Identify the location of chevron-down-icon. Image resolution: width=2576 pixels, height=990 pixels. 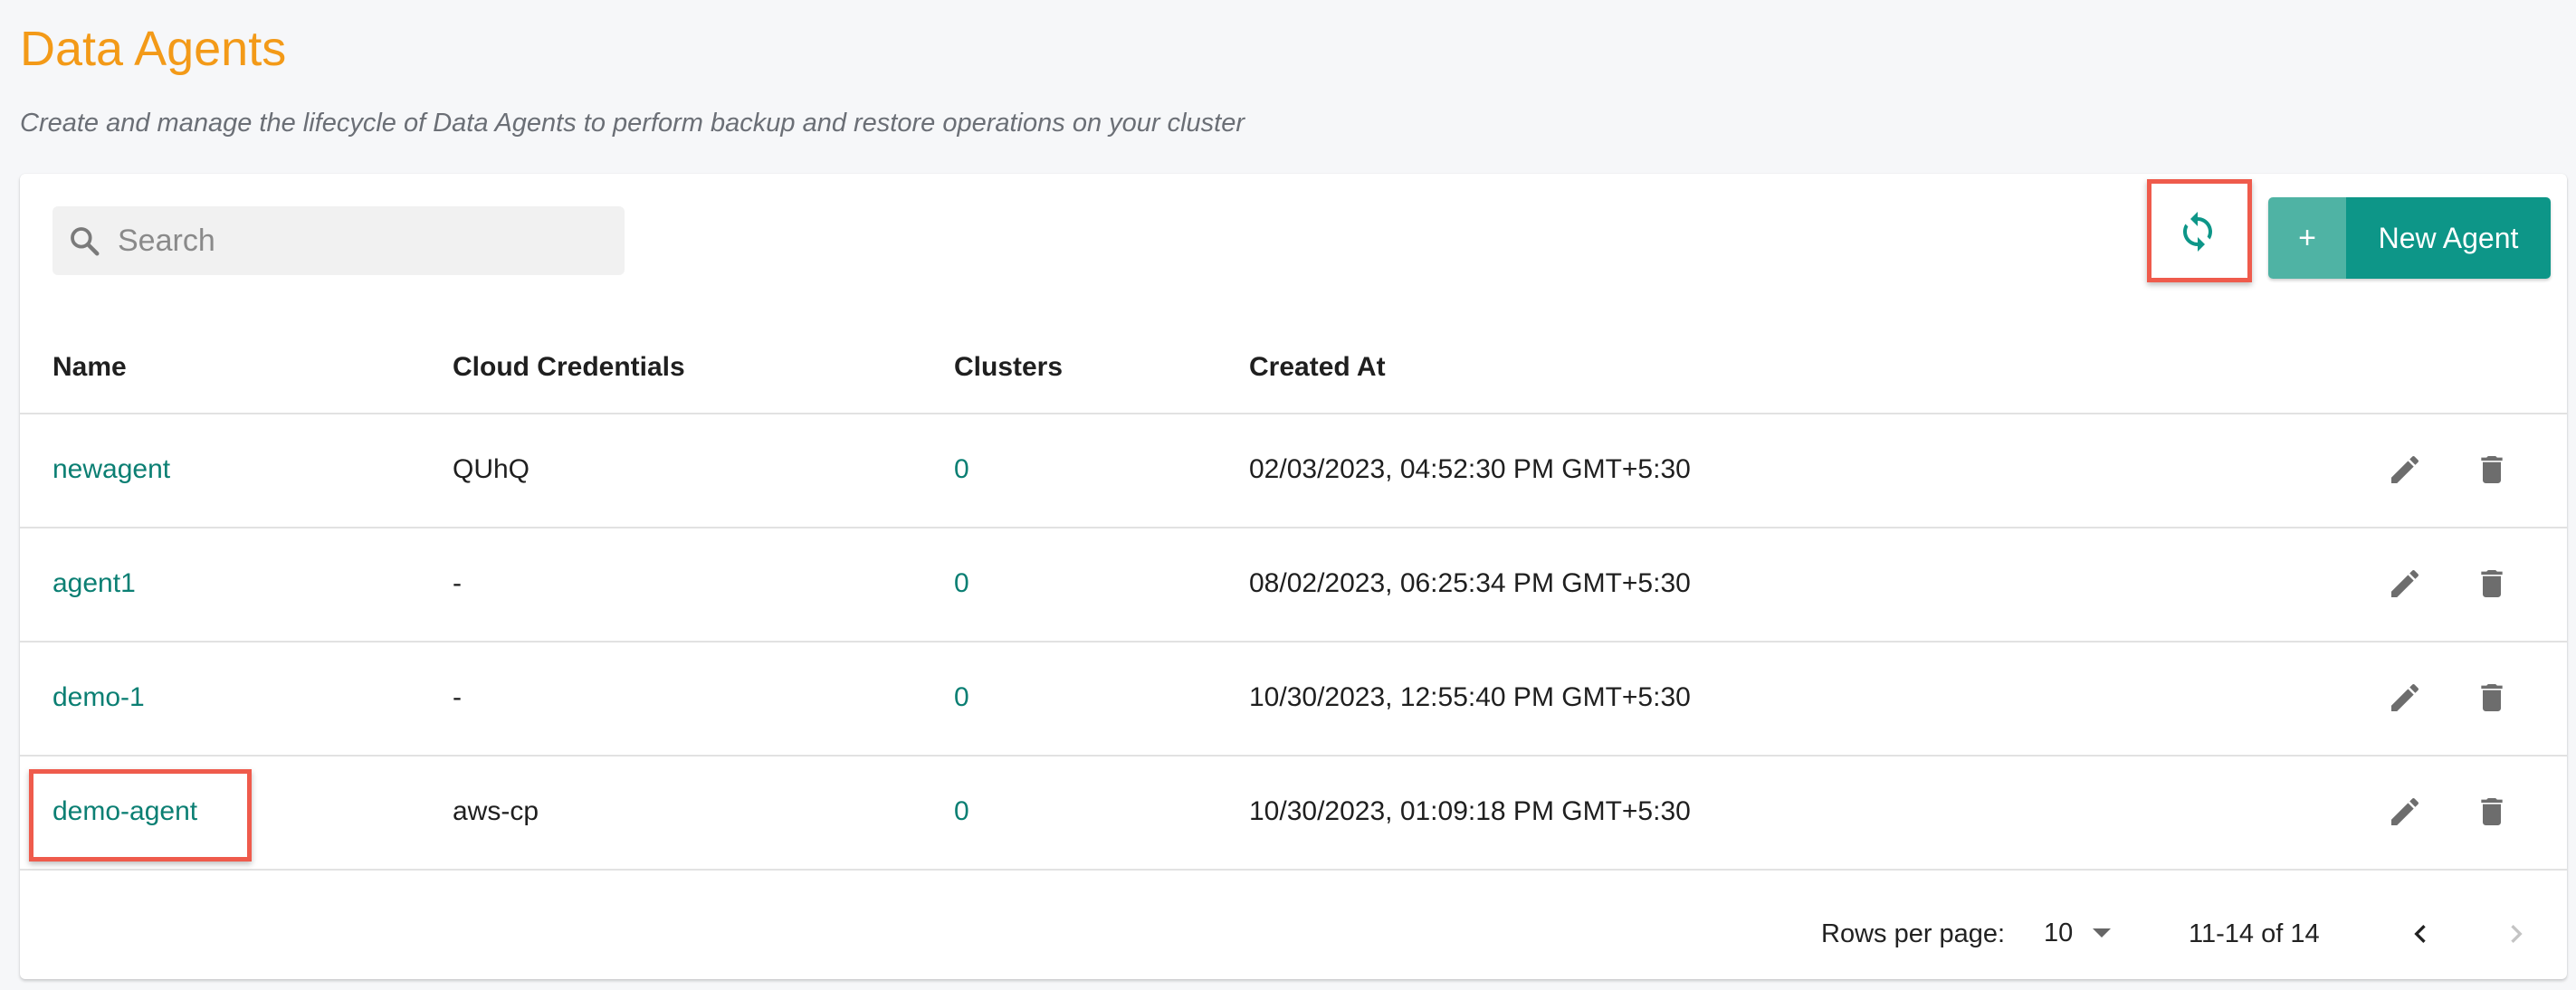
(2102, 933).